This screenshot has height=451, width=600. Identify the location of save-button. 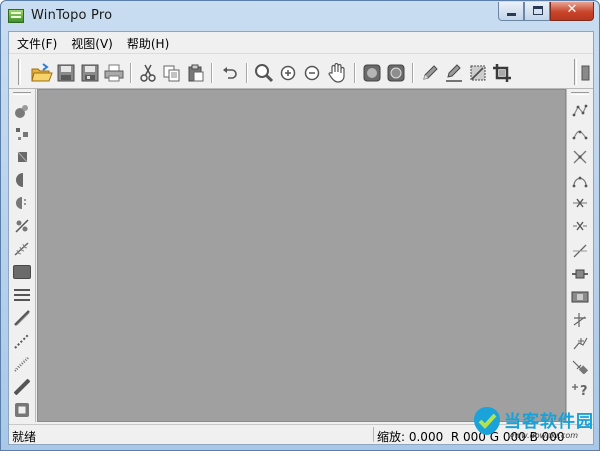
(66, 73).